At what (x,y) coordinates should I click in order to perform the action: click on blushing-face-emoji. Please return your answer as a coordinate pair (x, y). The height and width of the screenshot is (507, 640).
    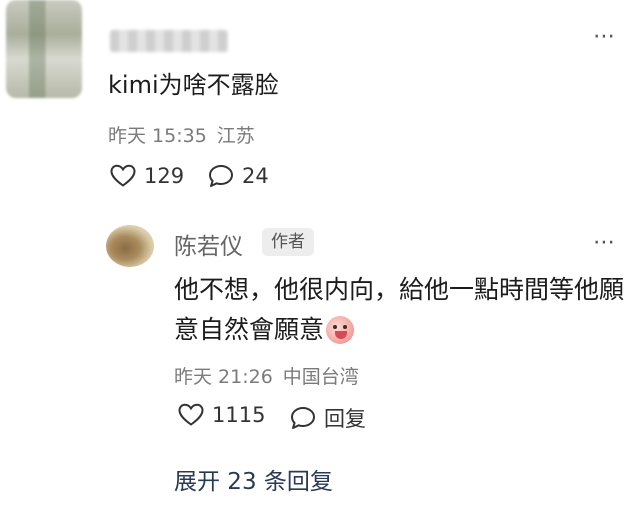
    Looking at the image, I should click on (340, 330).